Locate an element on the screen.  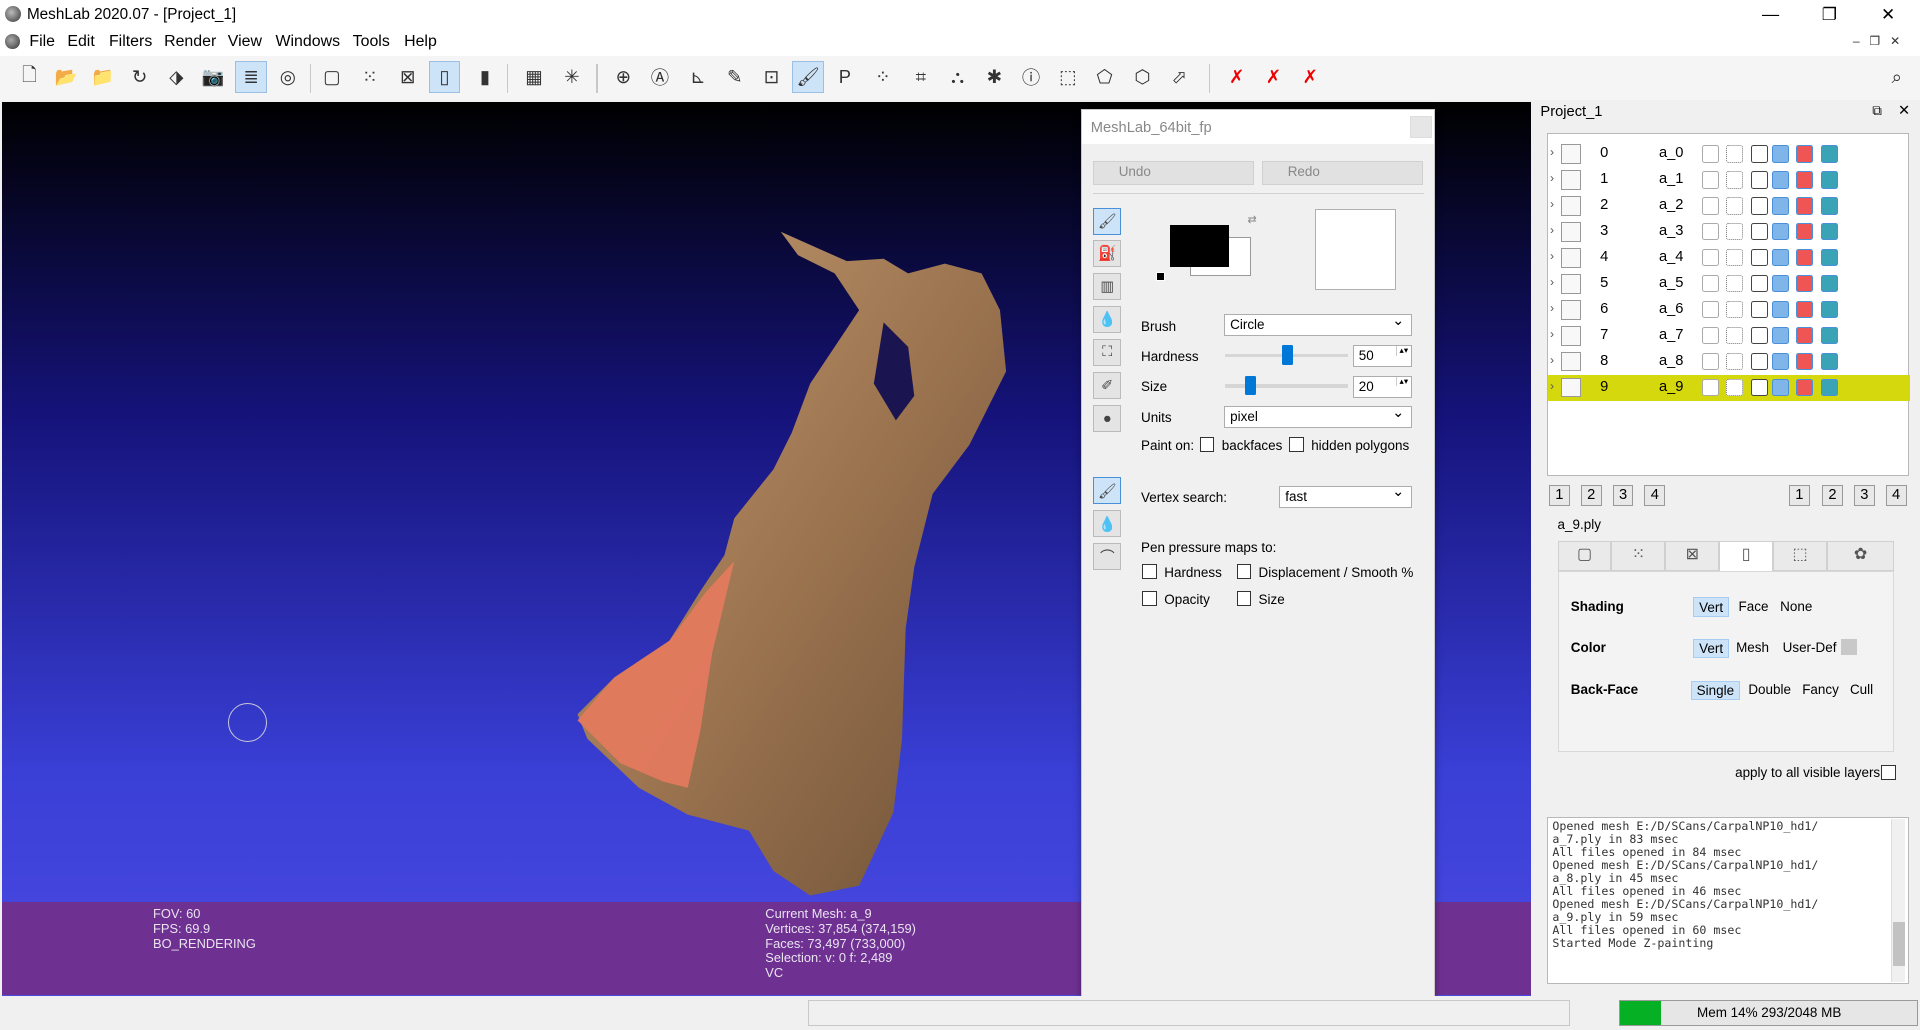
new-project-icon: 🗋 is located at coordinates (29, 77).